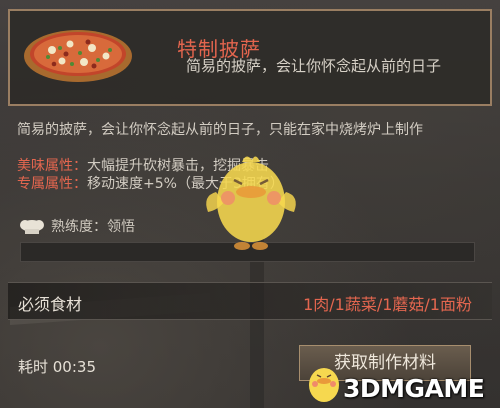  Describe the element at coordinates (78, 56) in the screenshot. I see `pizza-icon` at that location.